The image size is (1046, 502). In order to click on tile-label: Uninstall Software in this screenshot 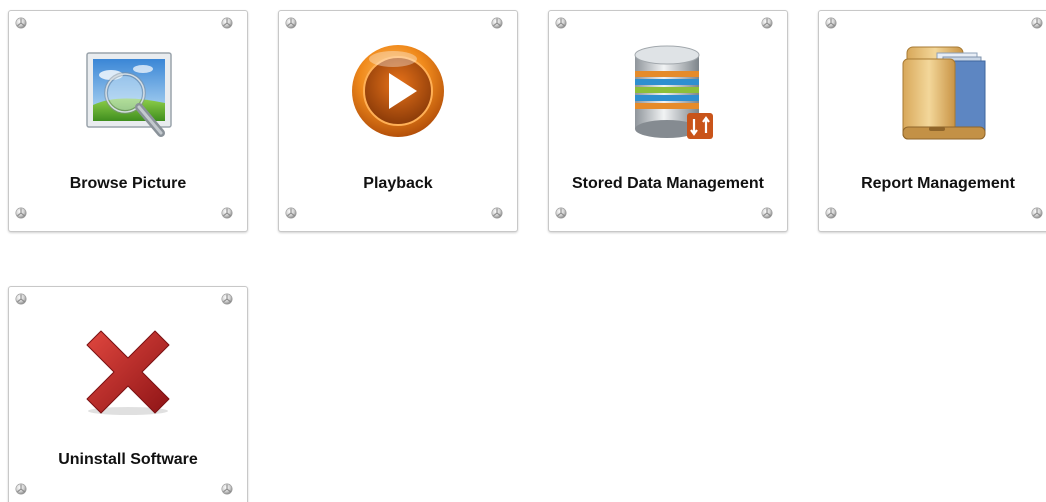, I will do `click(128, 459)`.